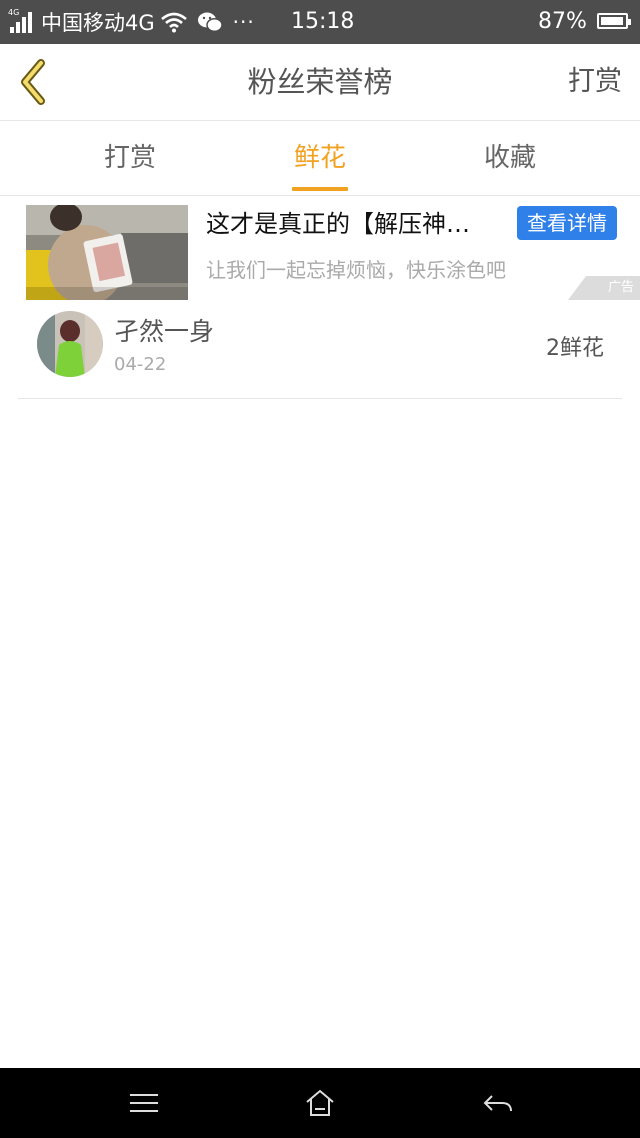 The height and width of the screenshot is (1138, 640). I want to click on network-type-label: 4G, so click(14, 12).